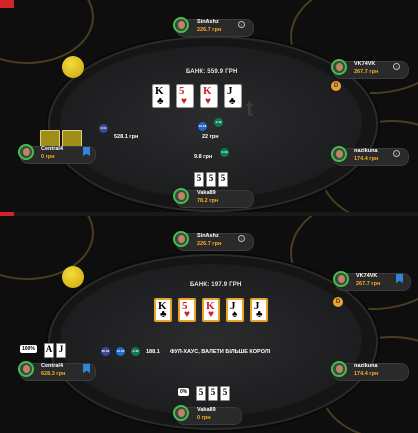  What do you see at coordinates (235, 314) in the screenshot?
I see `card-suit-icon: ♠` at bounding box center [235, 314].